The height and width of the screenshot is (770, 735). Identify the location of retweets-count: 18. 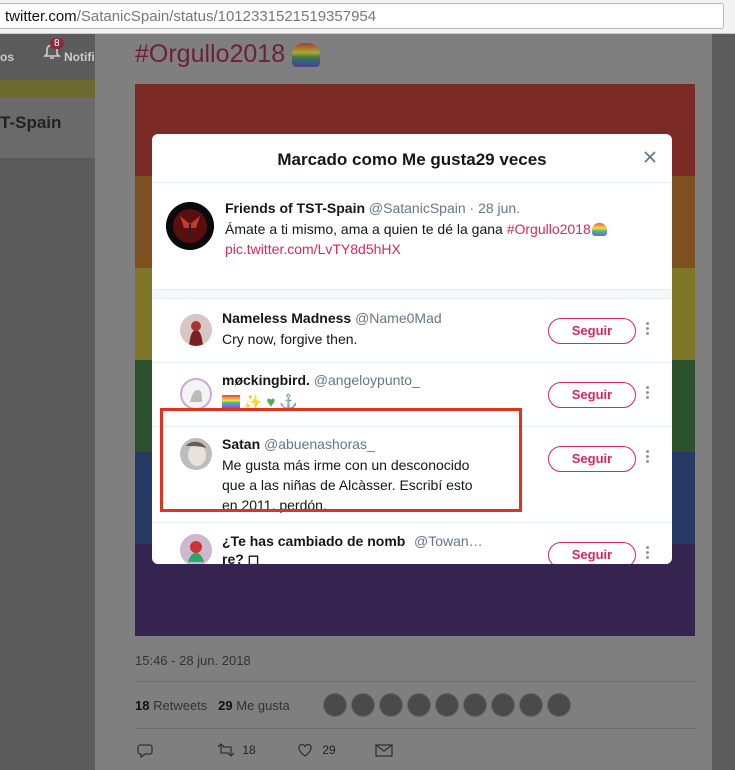
(142, 705).